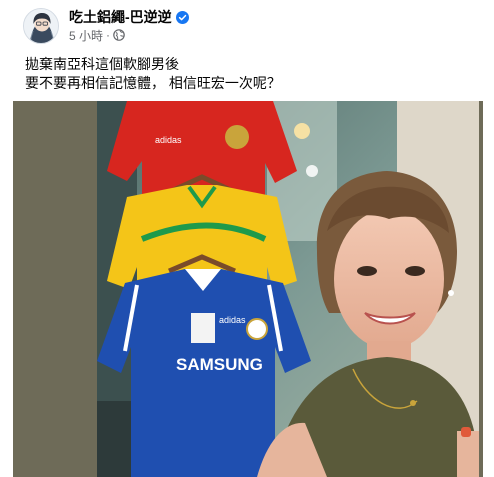 This screenshot has width=494, height=477. Describe the element at coordinates (182, 17) in the screenshot. I see `verified-badge-icon` at that location.